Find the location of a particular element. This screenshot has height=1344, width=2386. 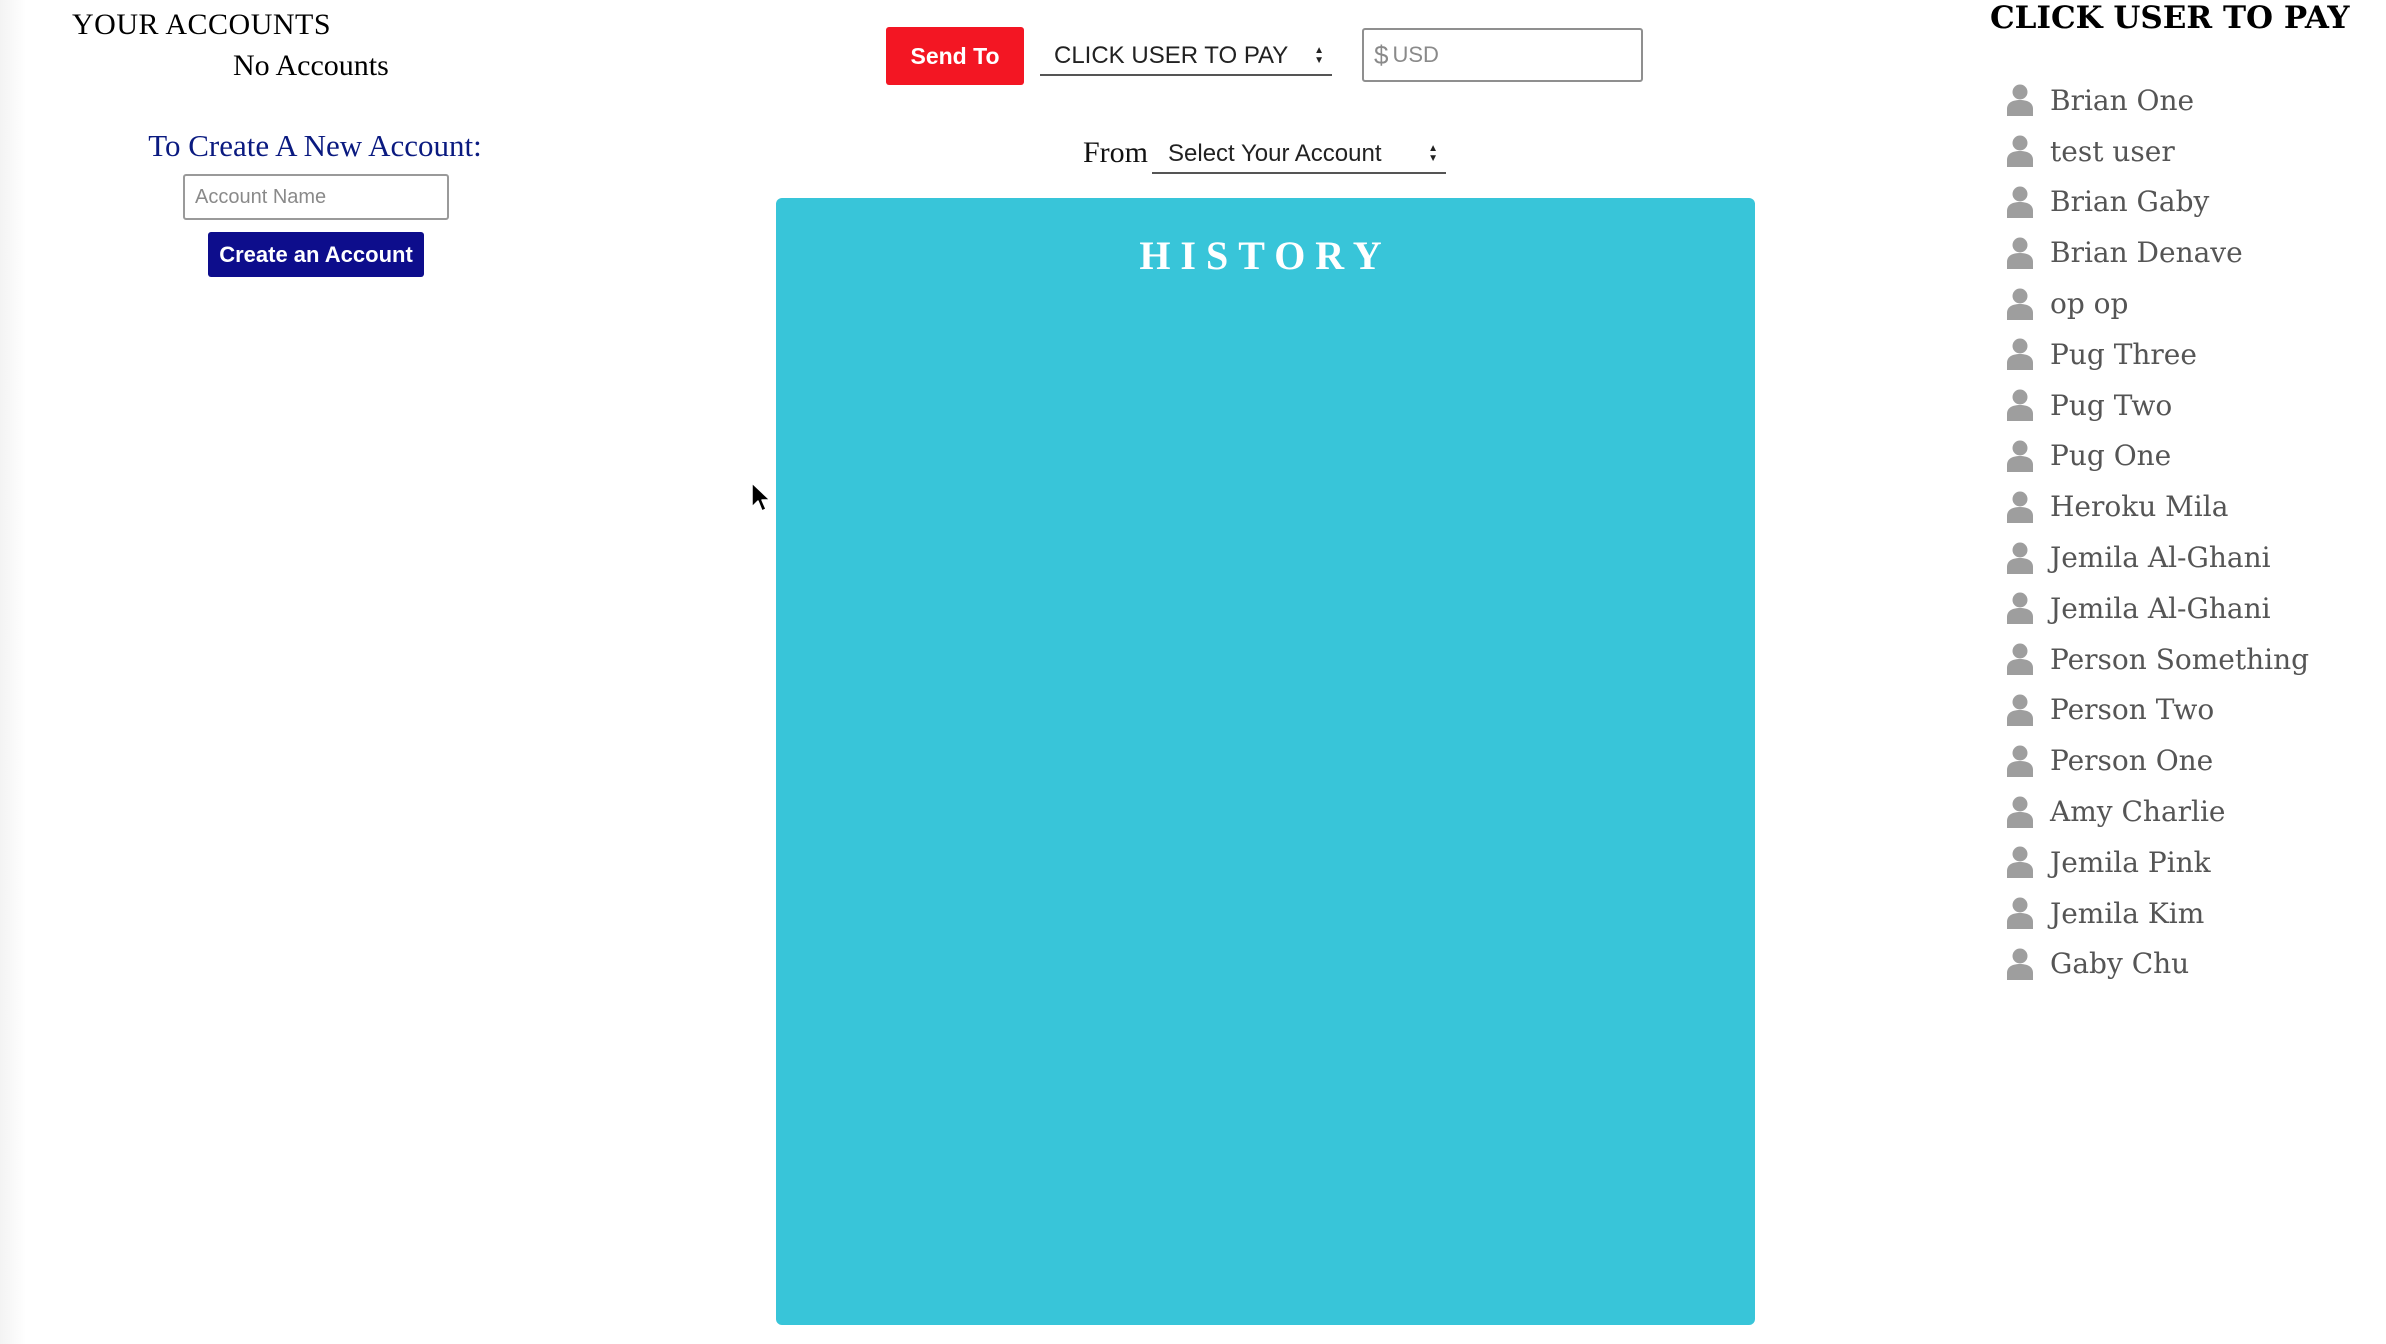

user-name: Pug One is located at coordinates (2111, 456).